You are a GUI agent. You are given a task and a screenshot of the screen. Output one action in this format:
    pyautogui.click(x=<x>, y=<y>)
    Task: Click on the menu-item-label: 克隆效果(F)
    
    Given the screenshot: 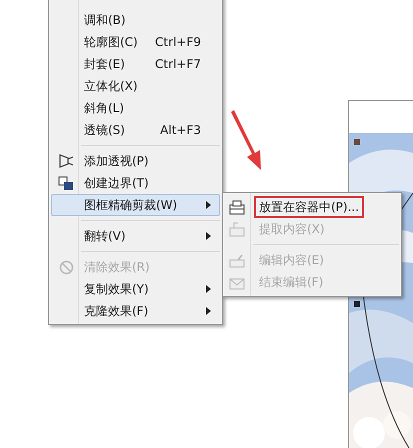 What is the action you would take?
    pyautogui.click(x=116, y=311)
    